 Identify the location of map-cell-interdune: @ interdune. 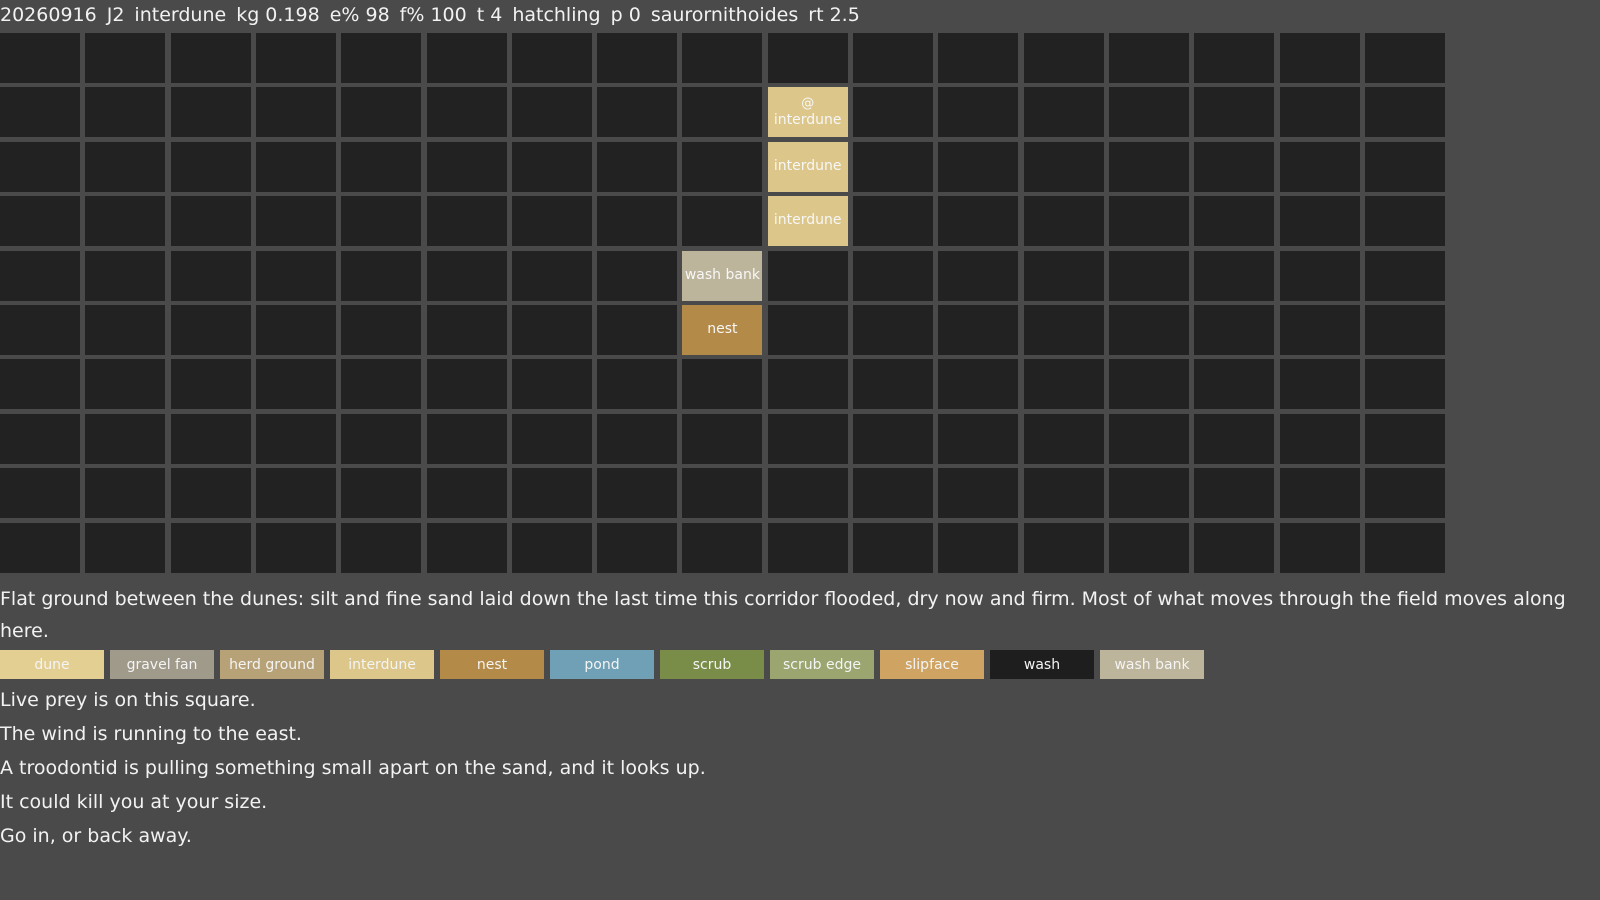
(807, 112).